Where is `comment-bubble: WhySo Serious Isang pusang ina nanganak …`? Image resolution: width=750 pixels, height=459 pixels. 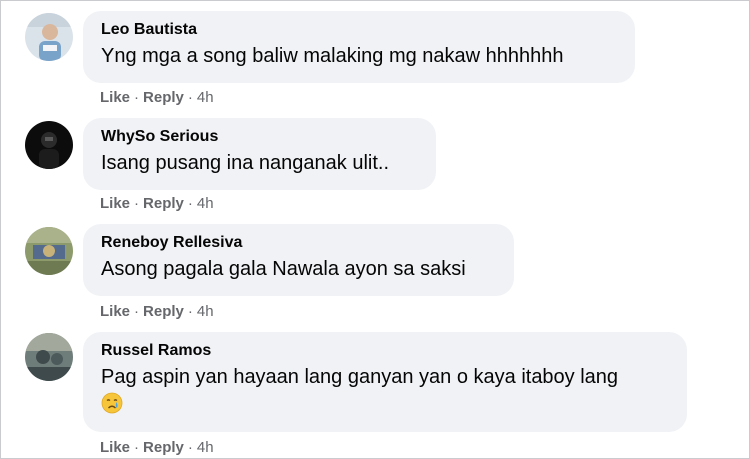
comment-bubble: WhySo Serious Isang pusang ina nanganak … is located at coordinates (259, 154).